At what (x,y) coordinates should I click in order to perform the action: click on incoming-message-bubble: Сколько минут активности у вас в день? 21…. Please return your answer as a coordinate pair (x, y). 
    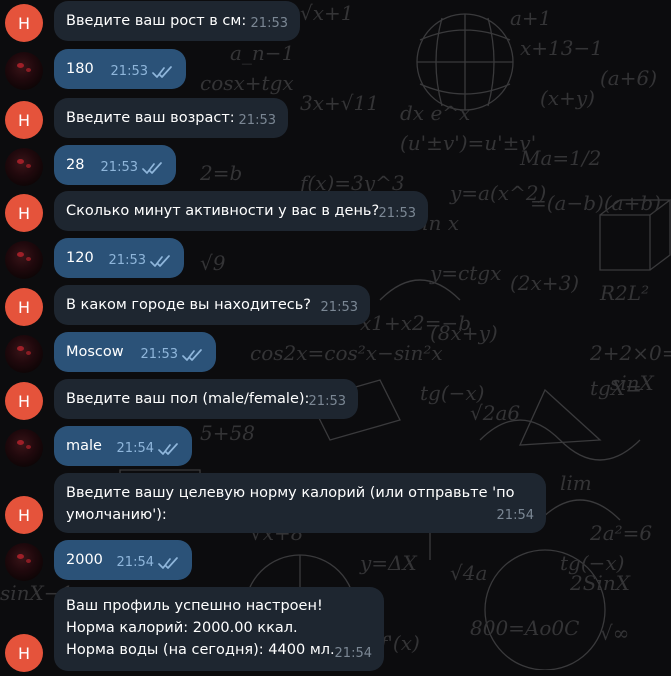
    Looking at the image, I should click on (241, 211).